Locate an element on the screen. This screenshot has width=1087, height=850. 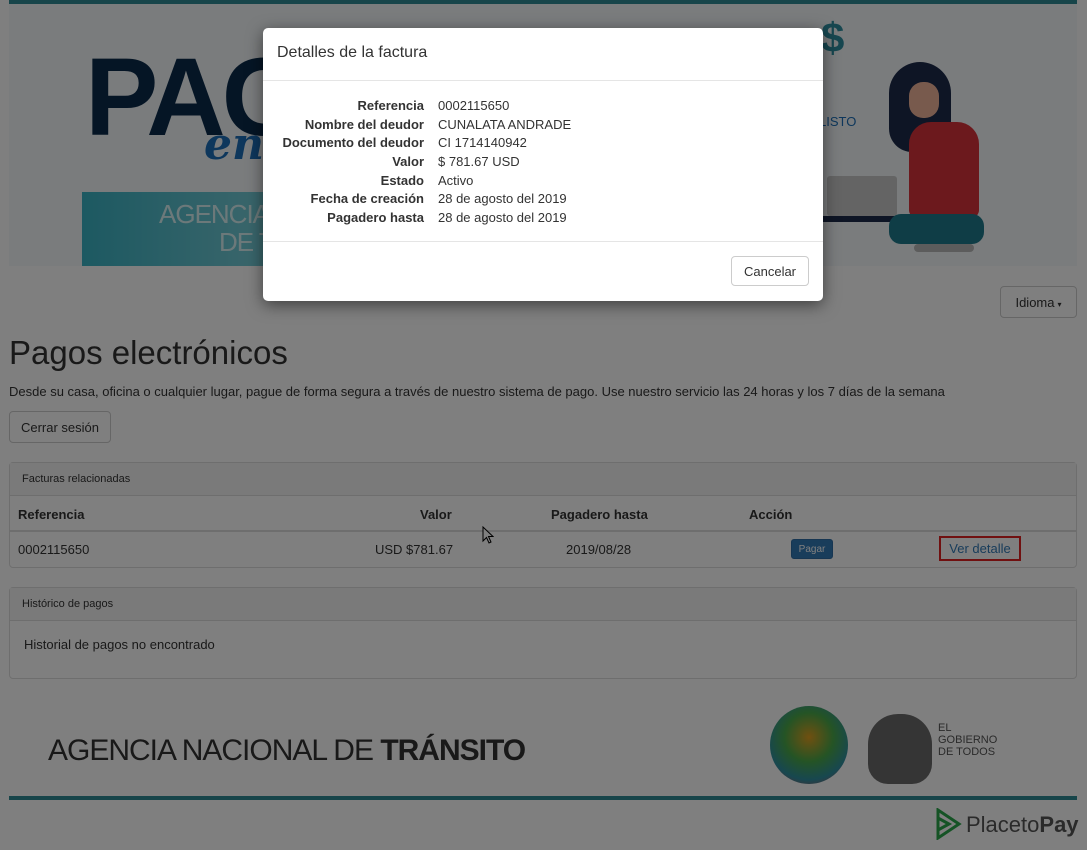
modal-title: Detalles de la factura is located at coordinates (352, 52).